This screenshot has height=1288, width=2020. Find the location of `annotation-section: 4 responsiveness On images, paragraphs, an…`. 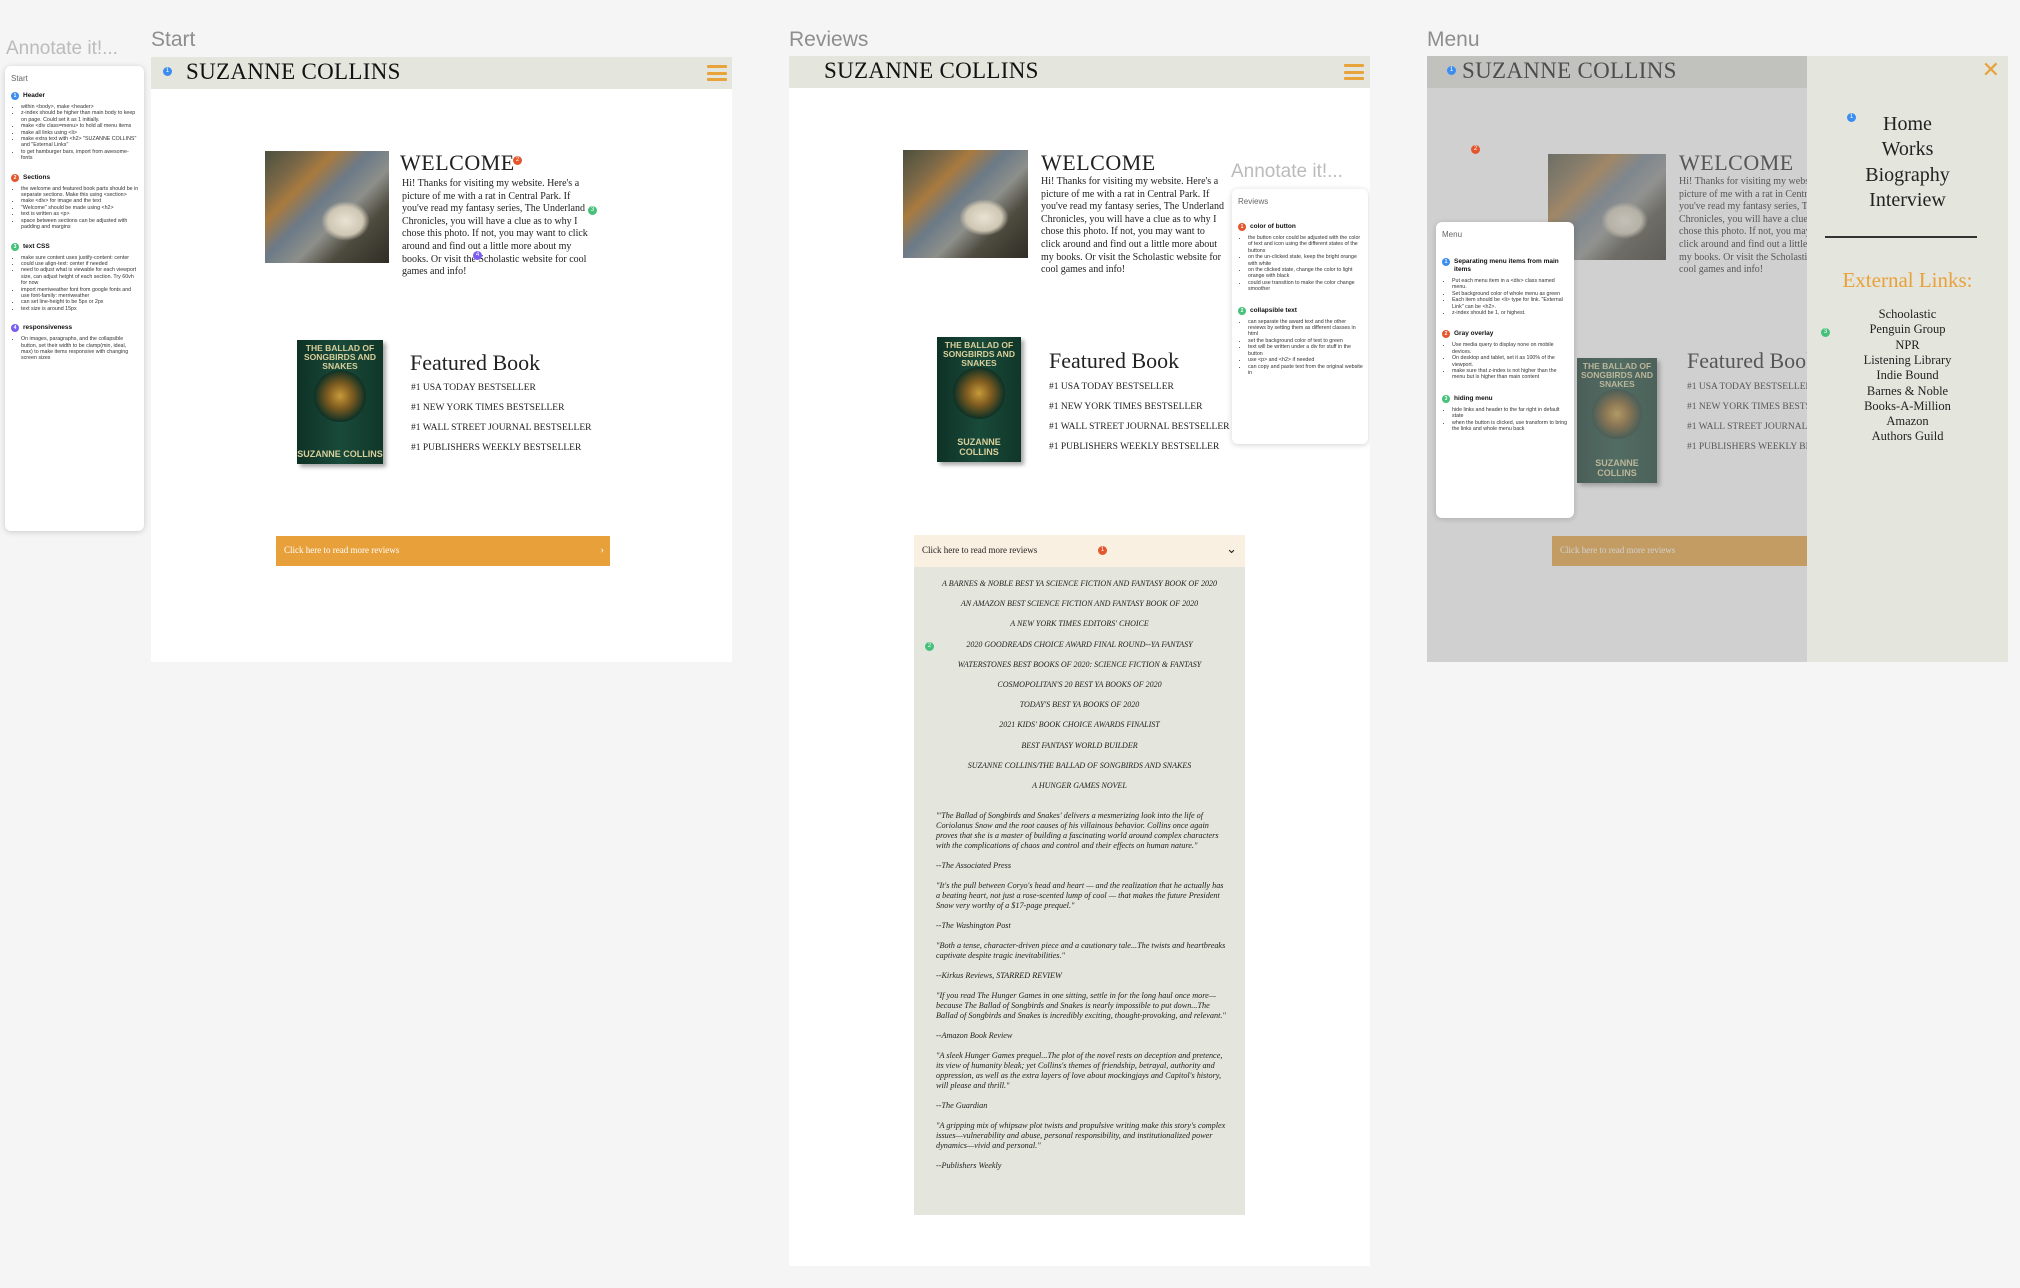

annotation-section: 4 responsiveness On images, paragraphs, an… is located at coordinates (75, 343).